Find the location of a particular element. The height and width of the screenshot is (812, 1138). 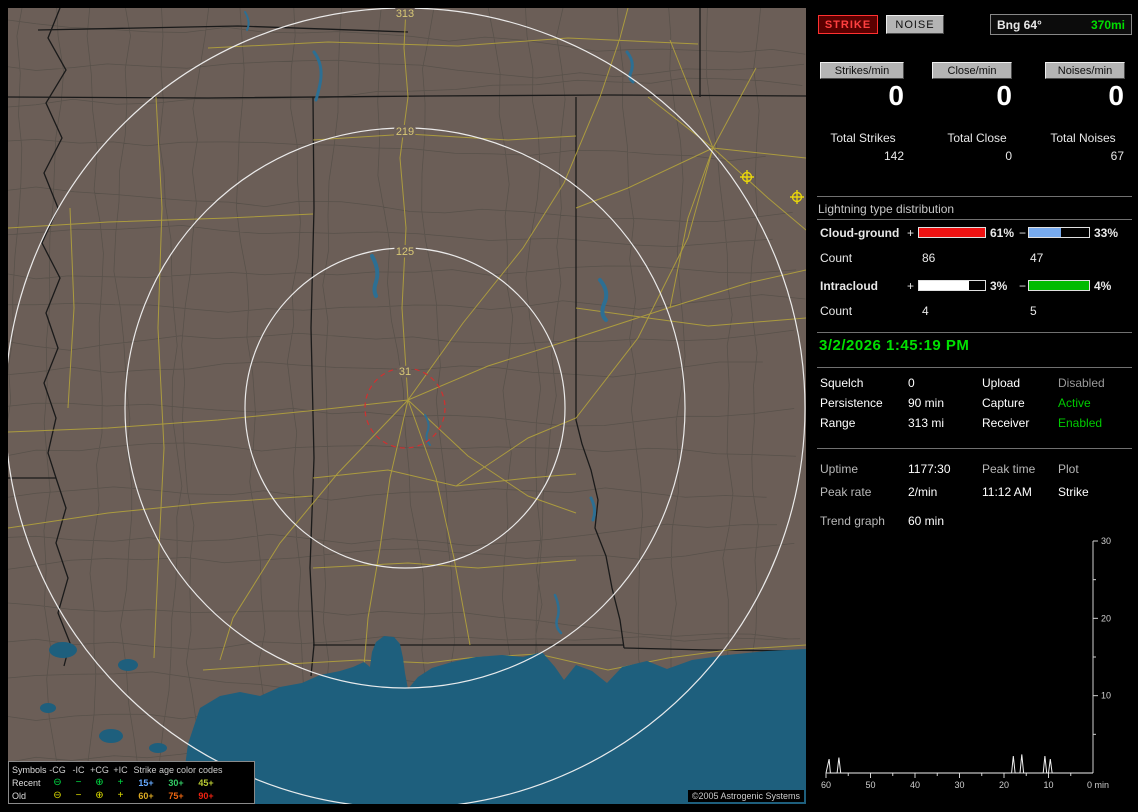

trend-window-value: 60 min is located at coordinates (926, 521).